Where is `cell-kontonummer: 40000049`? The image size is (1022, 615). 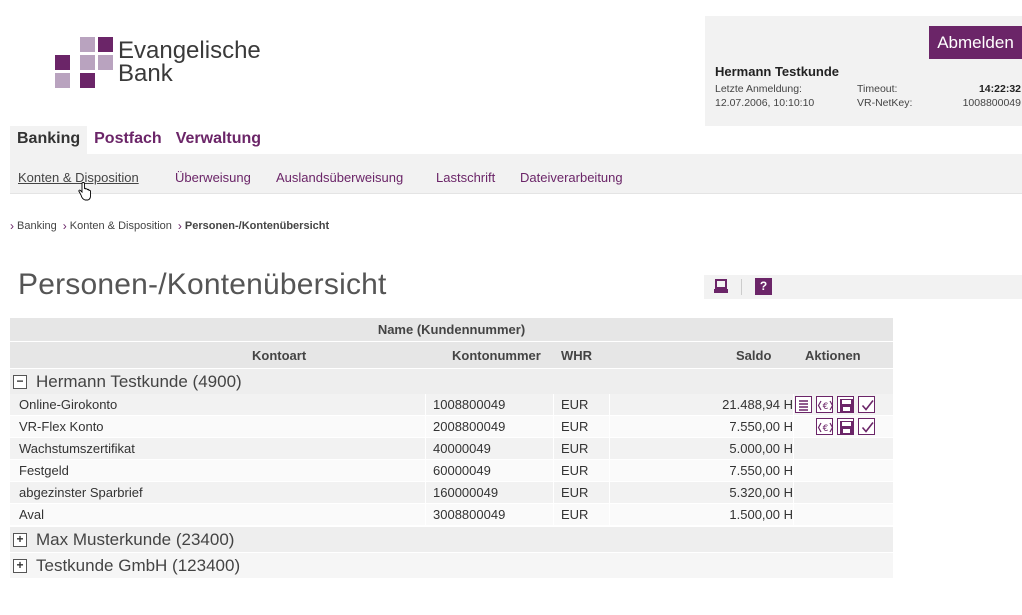 cell-kontonummer: 40000049 is located at coordinates (462, 448).